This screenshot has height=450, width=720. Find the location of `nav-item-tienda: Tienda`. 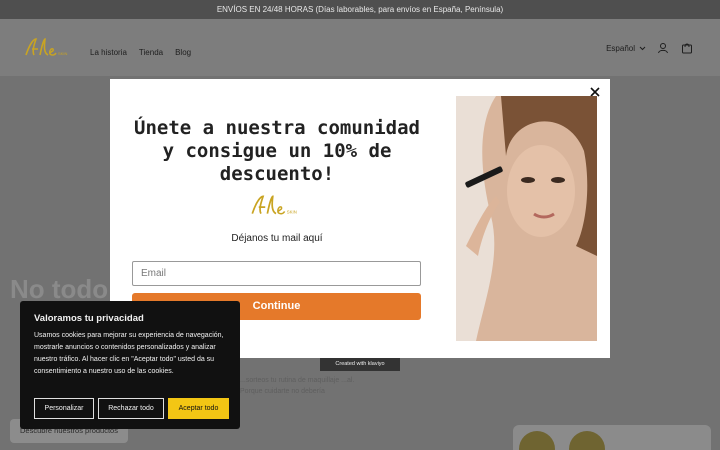

nav-item-tienda: Tienda is located at coordinates (151, 52).